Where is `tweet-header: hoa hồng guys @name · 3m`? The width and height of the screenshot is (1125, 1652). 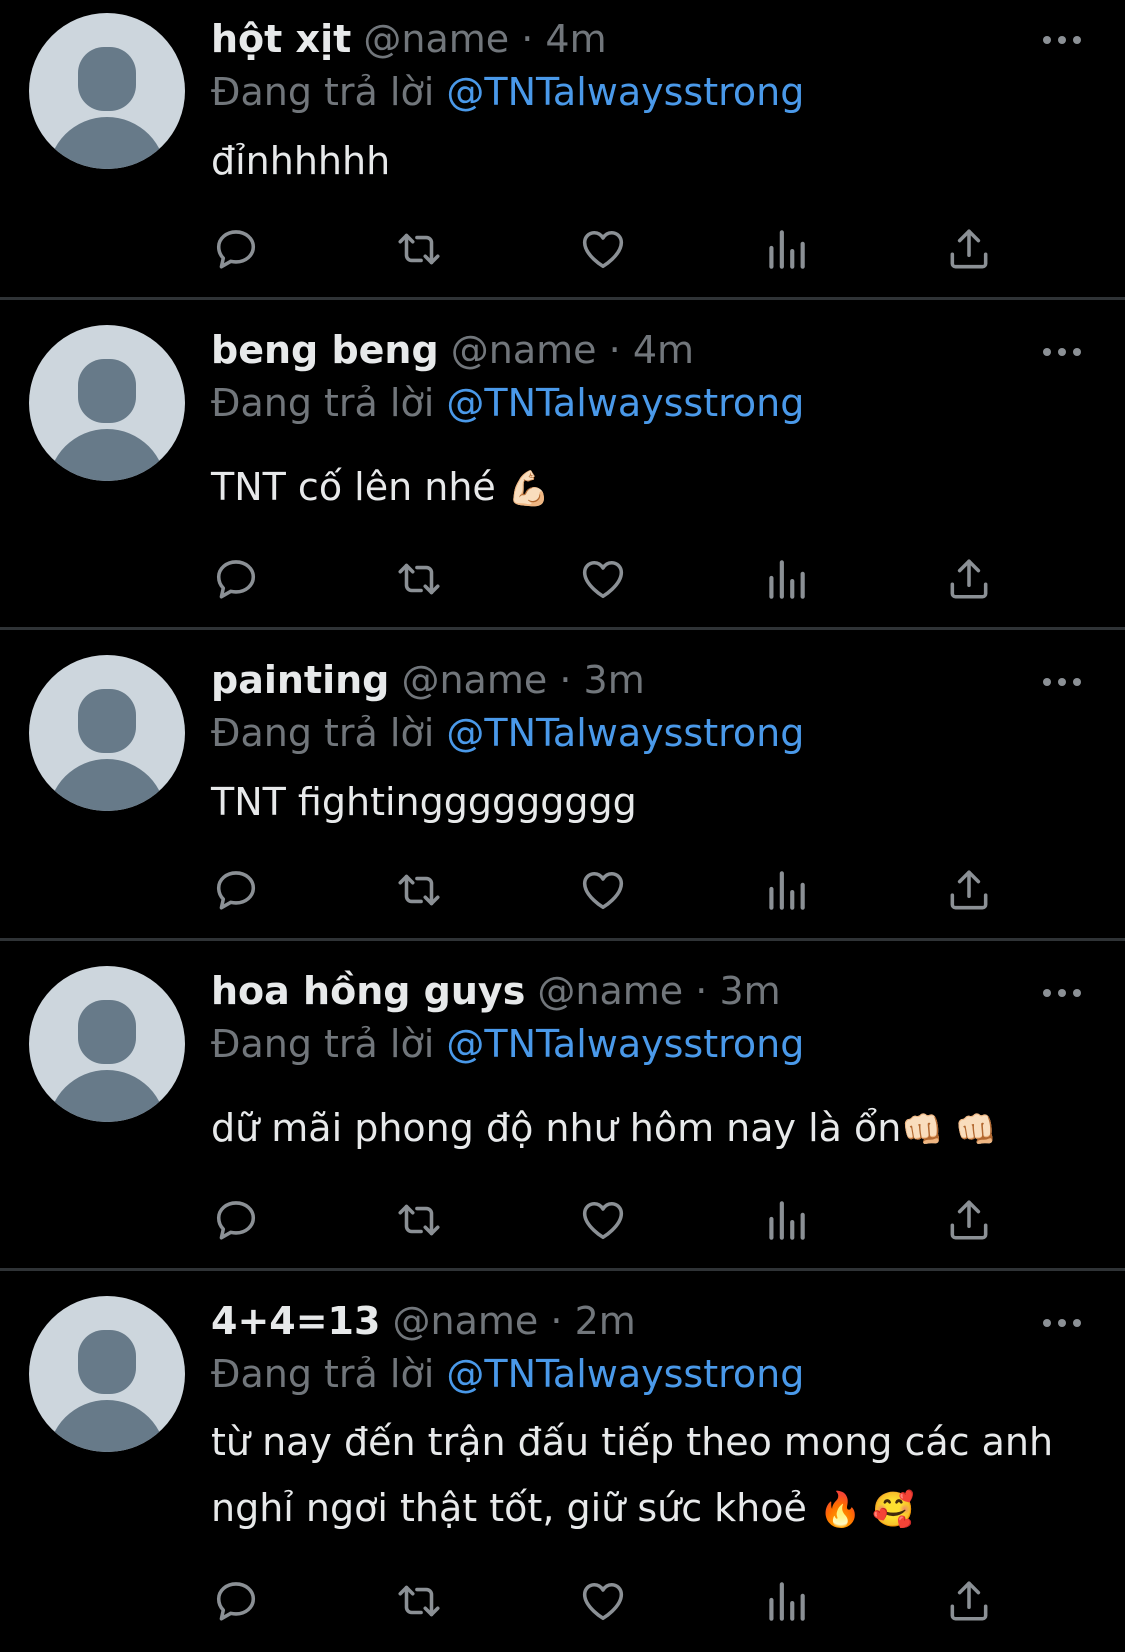 tweet-header: hoa hồng guys @name · 3m is located at coordinates (496, 991).